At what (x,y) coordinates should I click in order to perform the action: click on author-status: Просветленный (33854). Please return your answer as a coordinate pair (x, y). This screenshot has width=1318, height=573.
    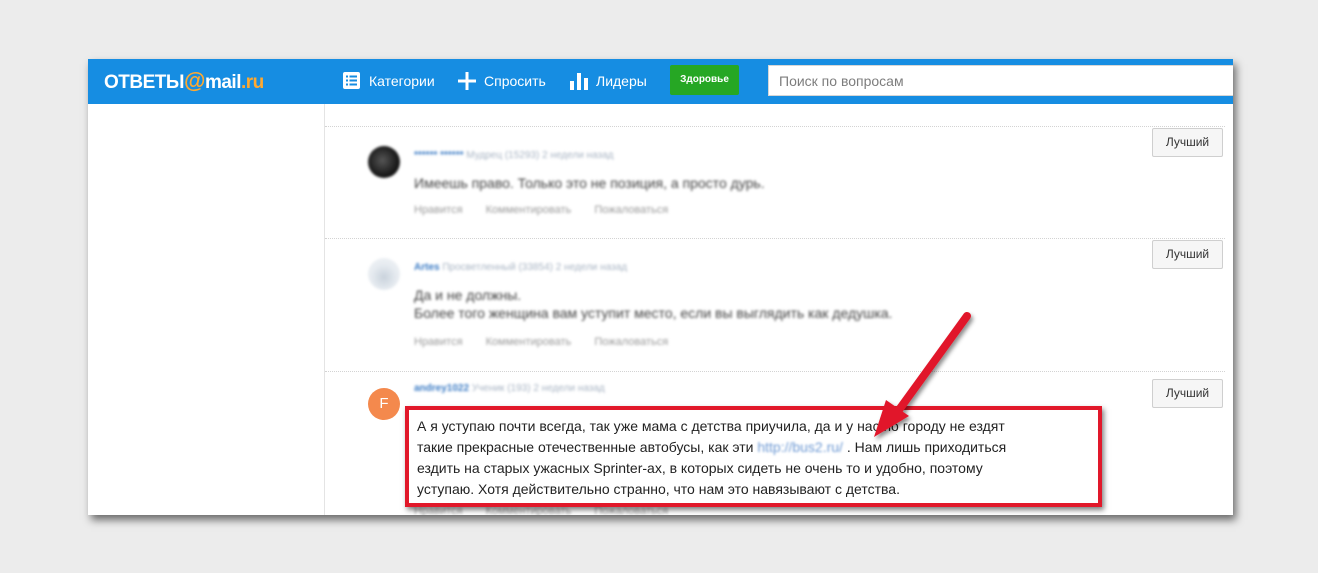
    Looking at the image, I should click on (497, 267).